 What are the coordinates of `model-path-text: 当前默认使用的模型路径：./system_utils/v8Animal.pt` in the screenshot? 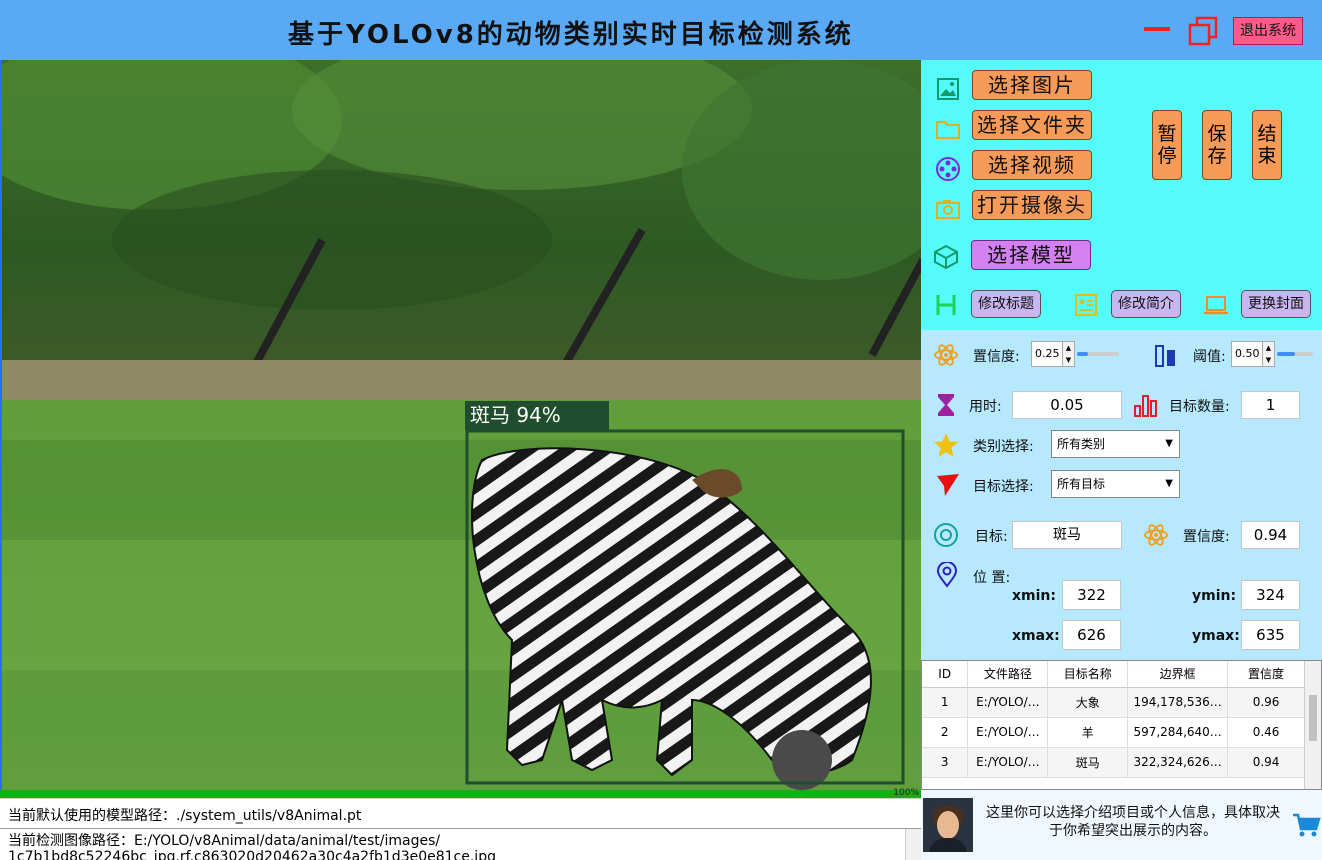 It's located at (460, 813).